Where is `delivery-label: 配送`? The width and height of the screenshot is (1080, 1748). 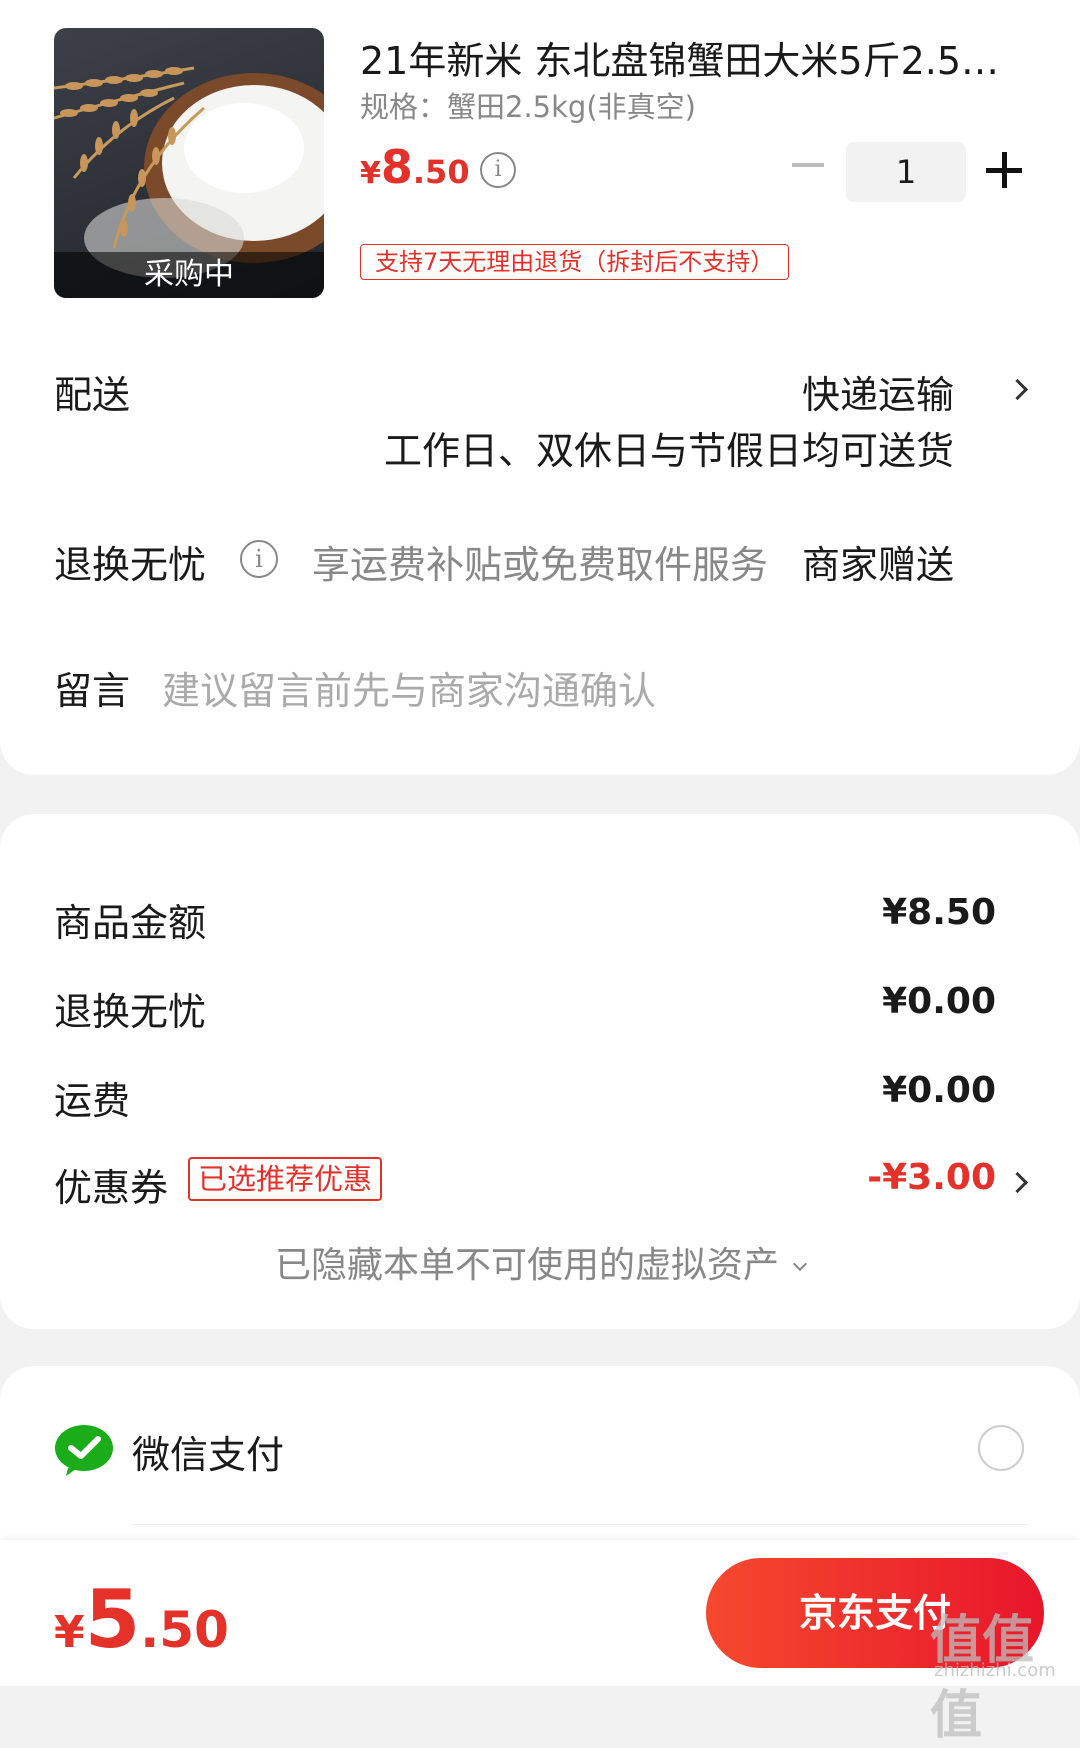
delivery-label: 配送 is located at coordinates (92, 395).